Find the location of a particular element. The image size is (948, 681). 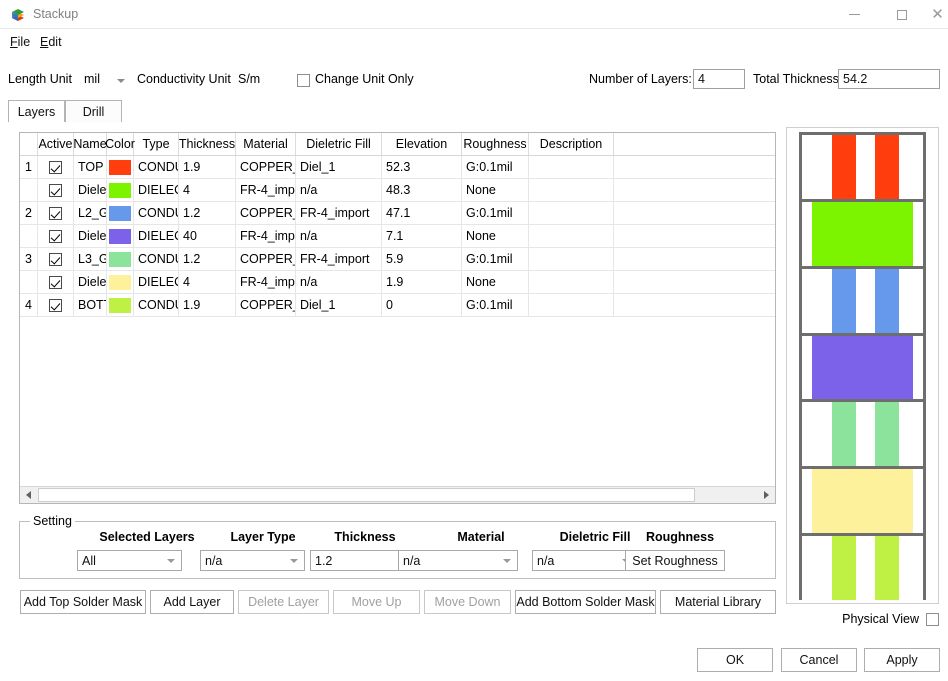

horizontal-scrollbar is located at coordinates (397, 494).